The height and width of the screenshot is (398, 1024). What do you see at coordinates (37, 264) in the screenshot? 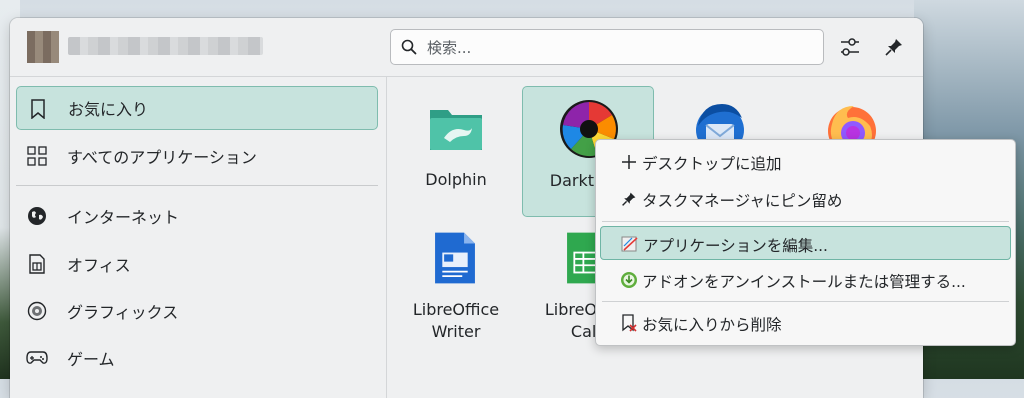
I see `office-icon` at bounding box center [37, 264].